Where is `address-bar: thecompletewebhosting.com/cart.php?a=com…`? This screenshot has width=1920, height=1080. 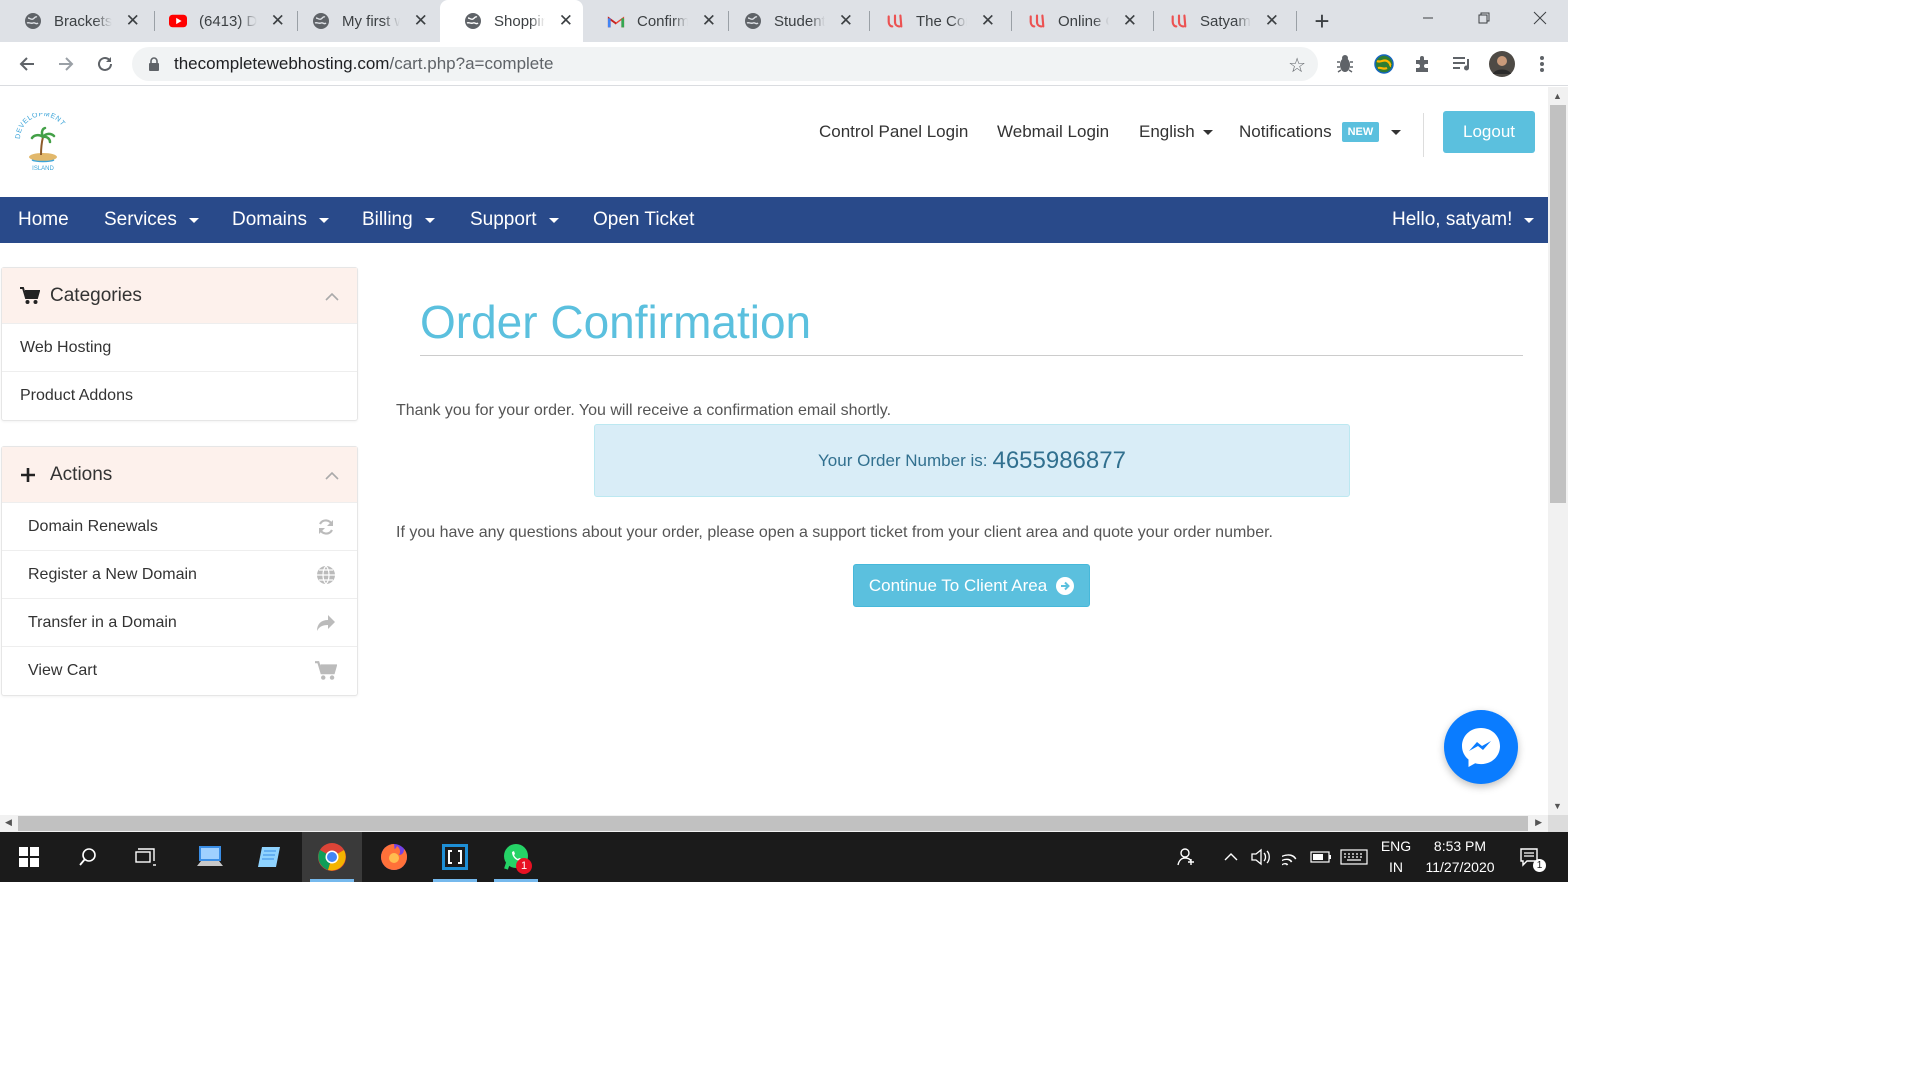
address-bar: thecompletewebhosting.com/cart.php?a=com… is located at coordinates (725, 64).